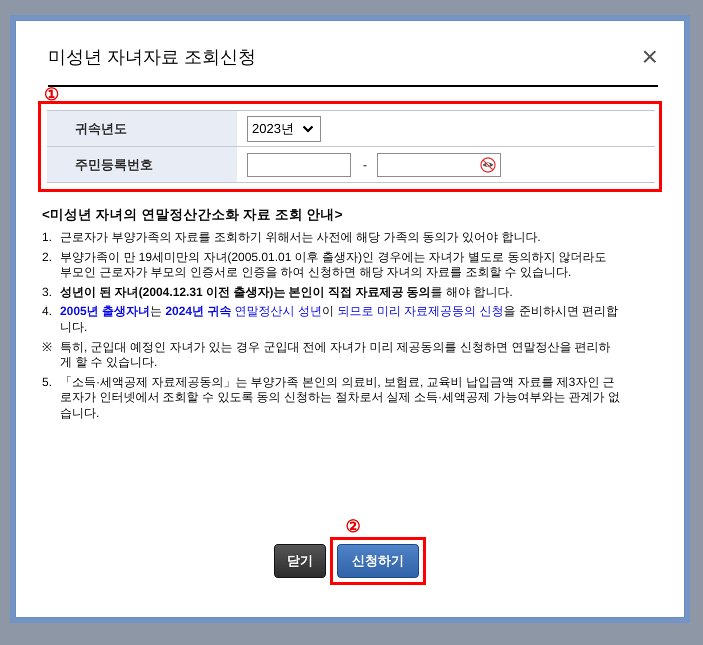  I want to click on notice-text: 근로자가 부양가족의 자료를 조회하기 위해서는 사전에 해당 가족의 동의가 있어야 합니다., so click(301, 238).